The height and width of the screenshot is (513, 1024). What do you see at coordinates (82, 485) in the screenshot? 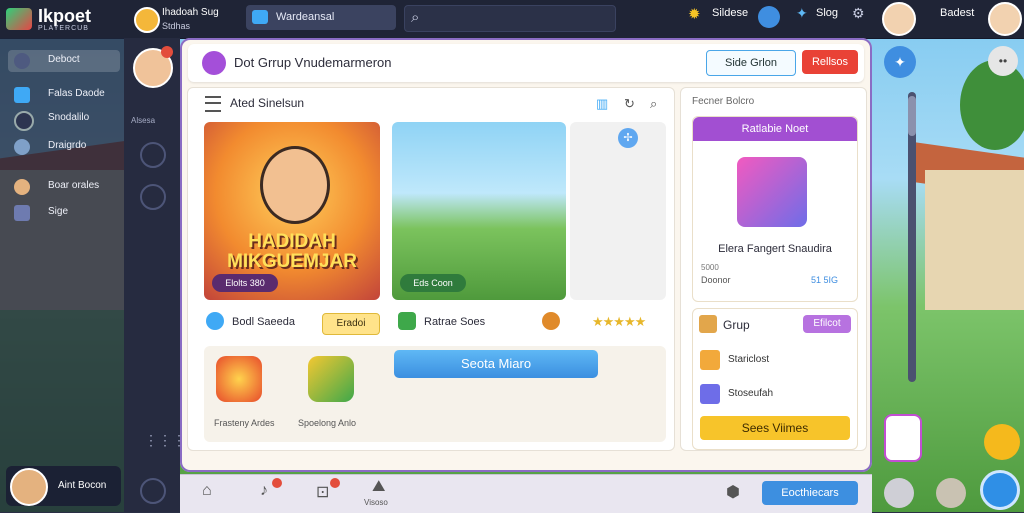
I see `footer-label: Aint Bocon` at bounding box center [82, 485].